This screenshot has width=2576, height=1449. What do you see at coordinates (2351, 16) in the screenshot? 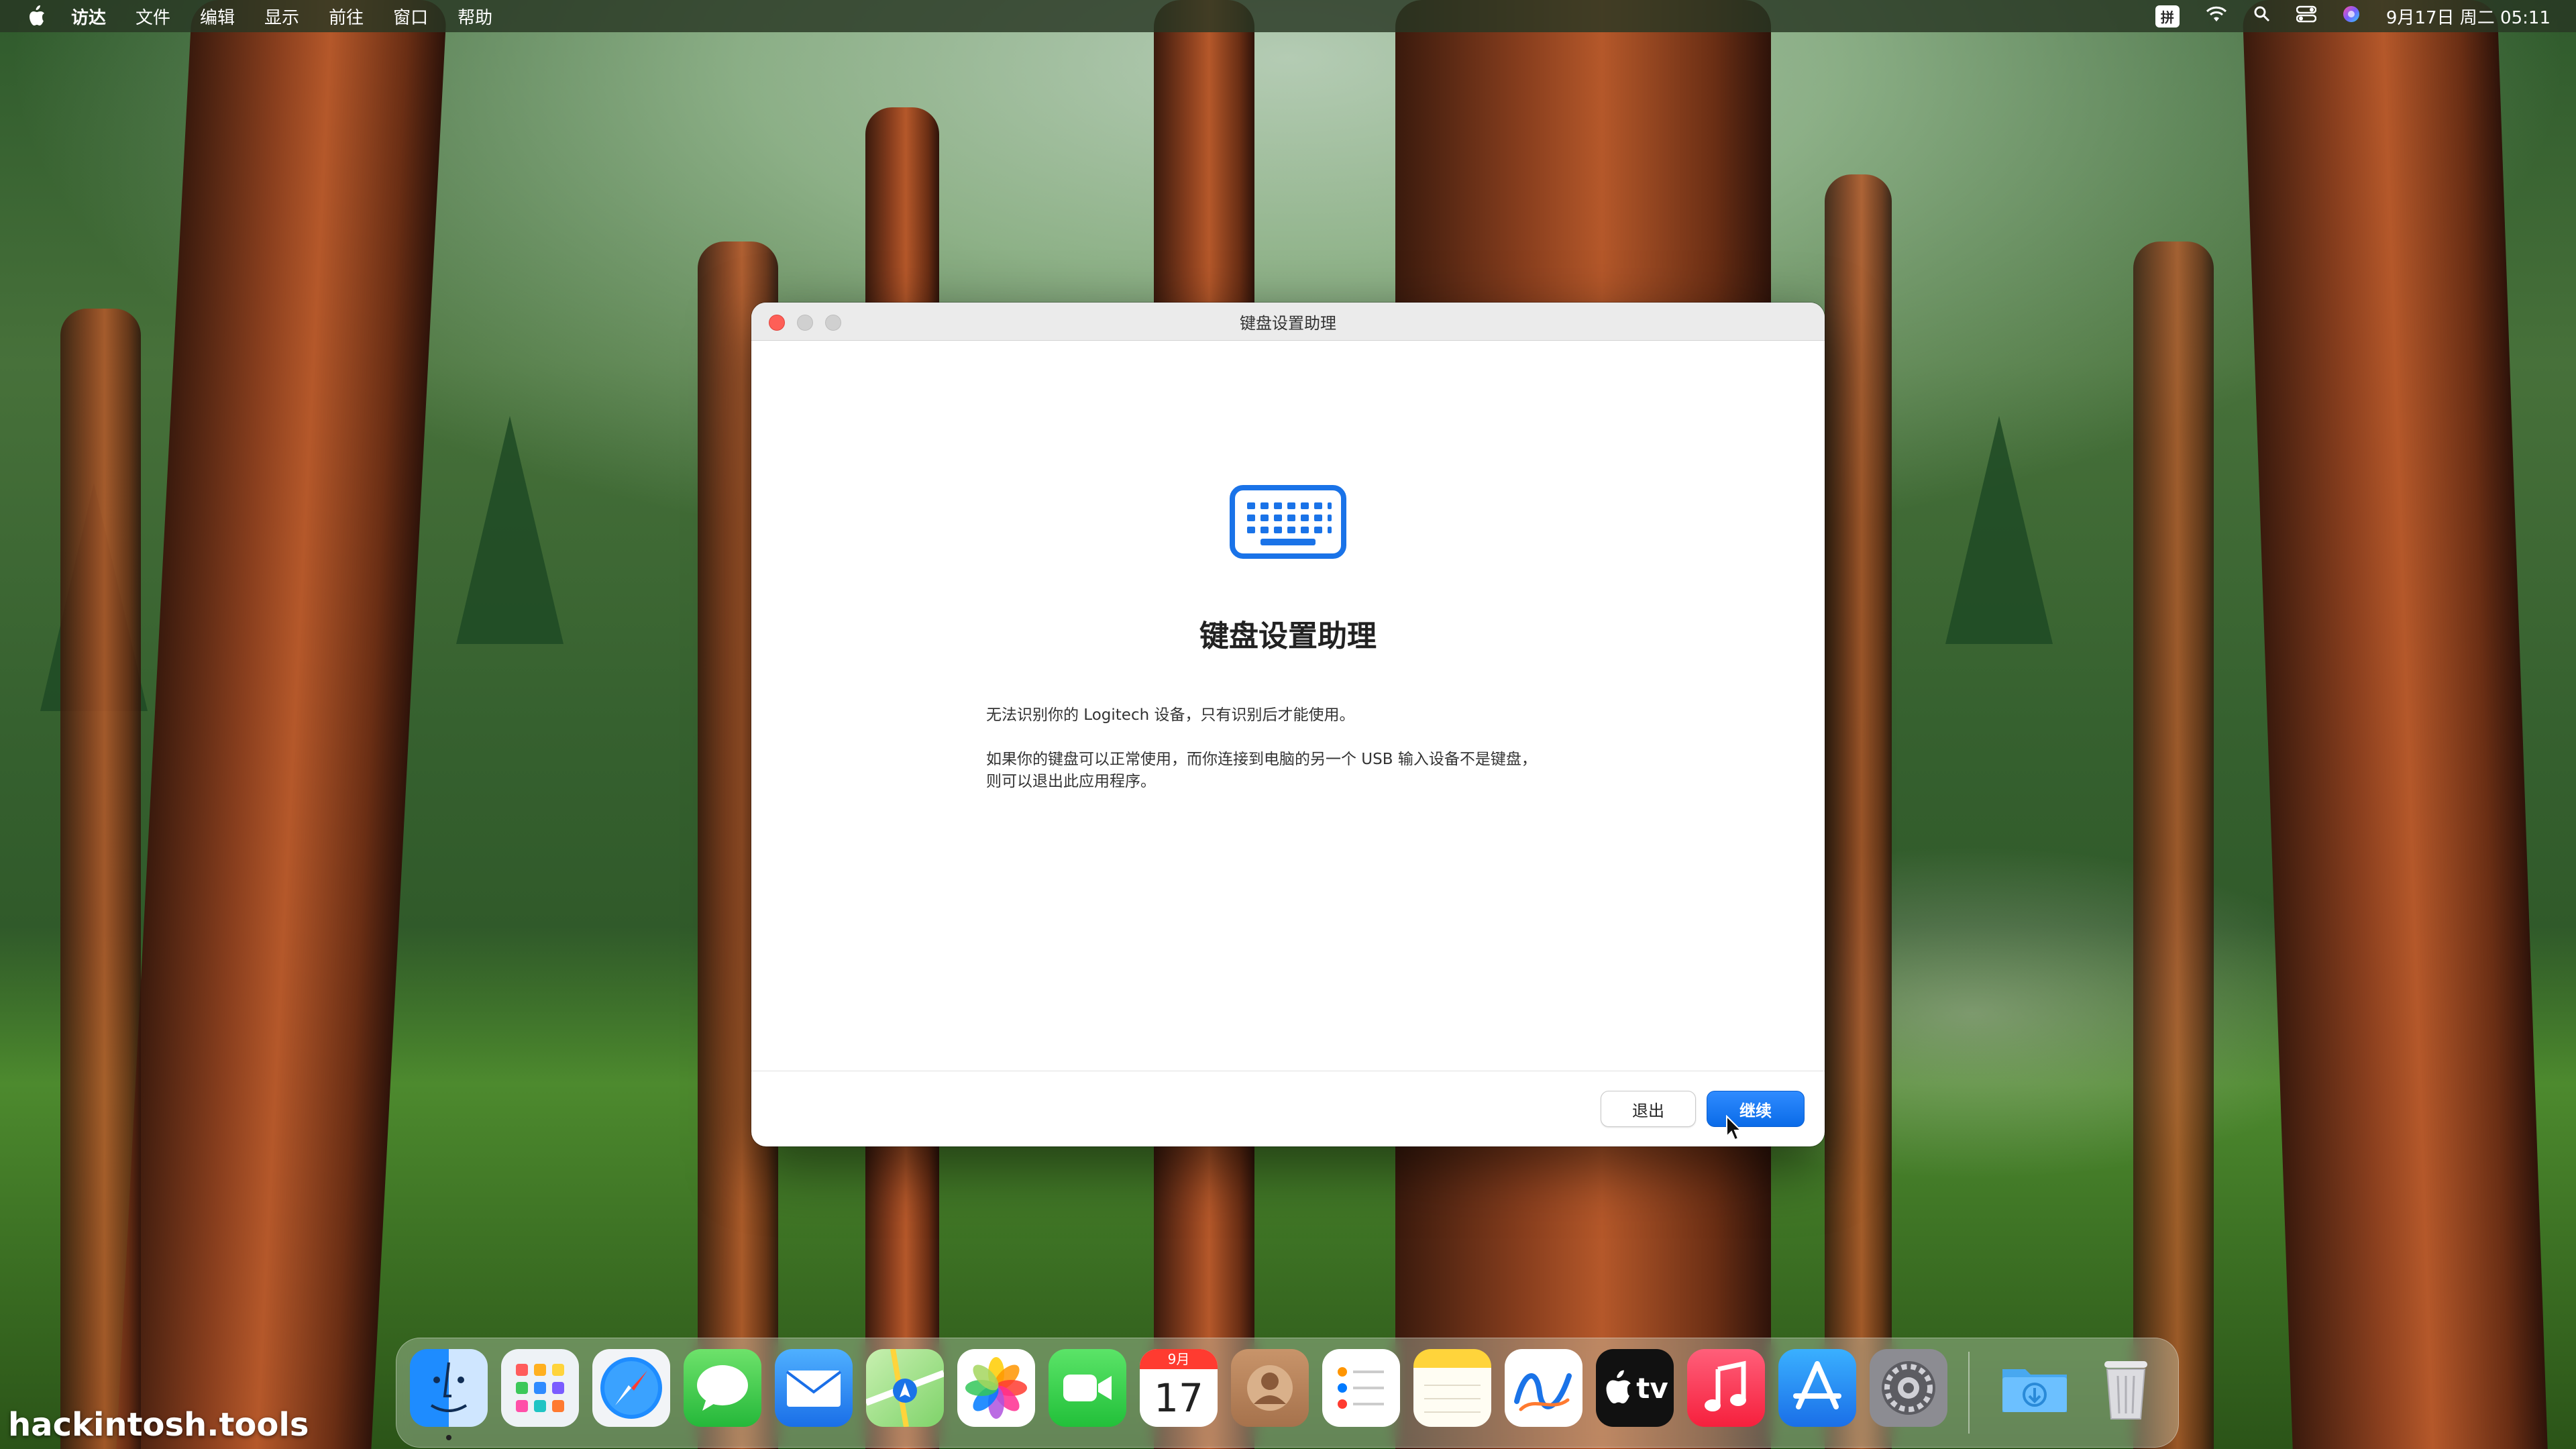
I see `siri-icon` at bounding box center [2351, 16].